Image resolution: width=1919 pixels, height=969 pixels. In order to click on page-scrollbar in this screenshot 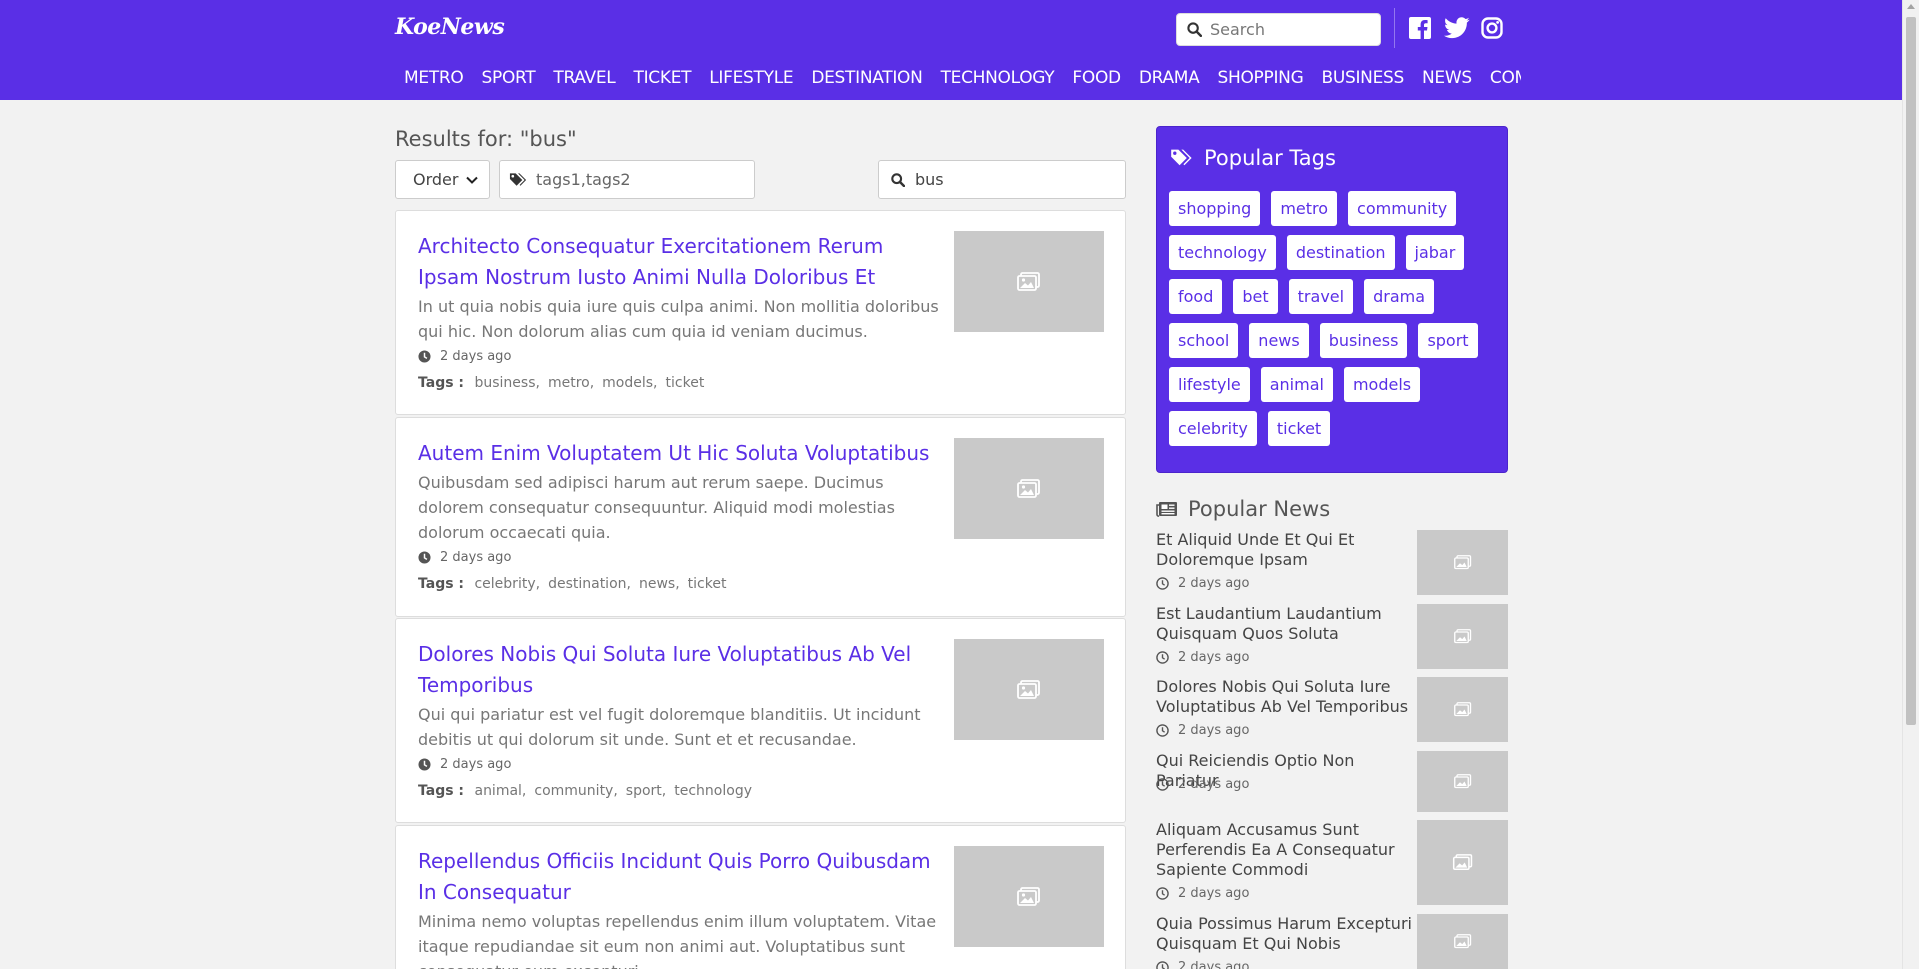, I will do `click(1910, 484)`.